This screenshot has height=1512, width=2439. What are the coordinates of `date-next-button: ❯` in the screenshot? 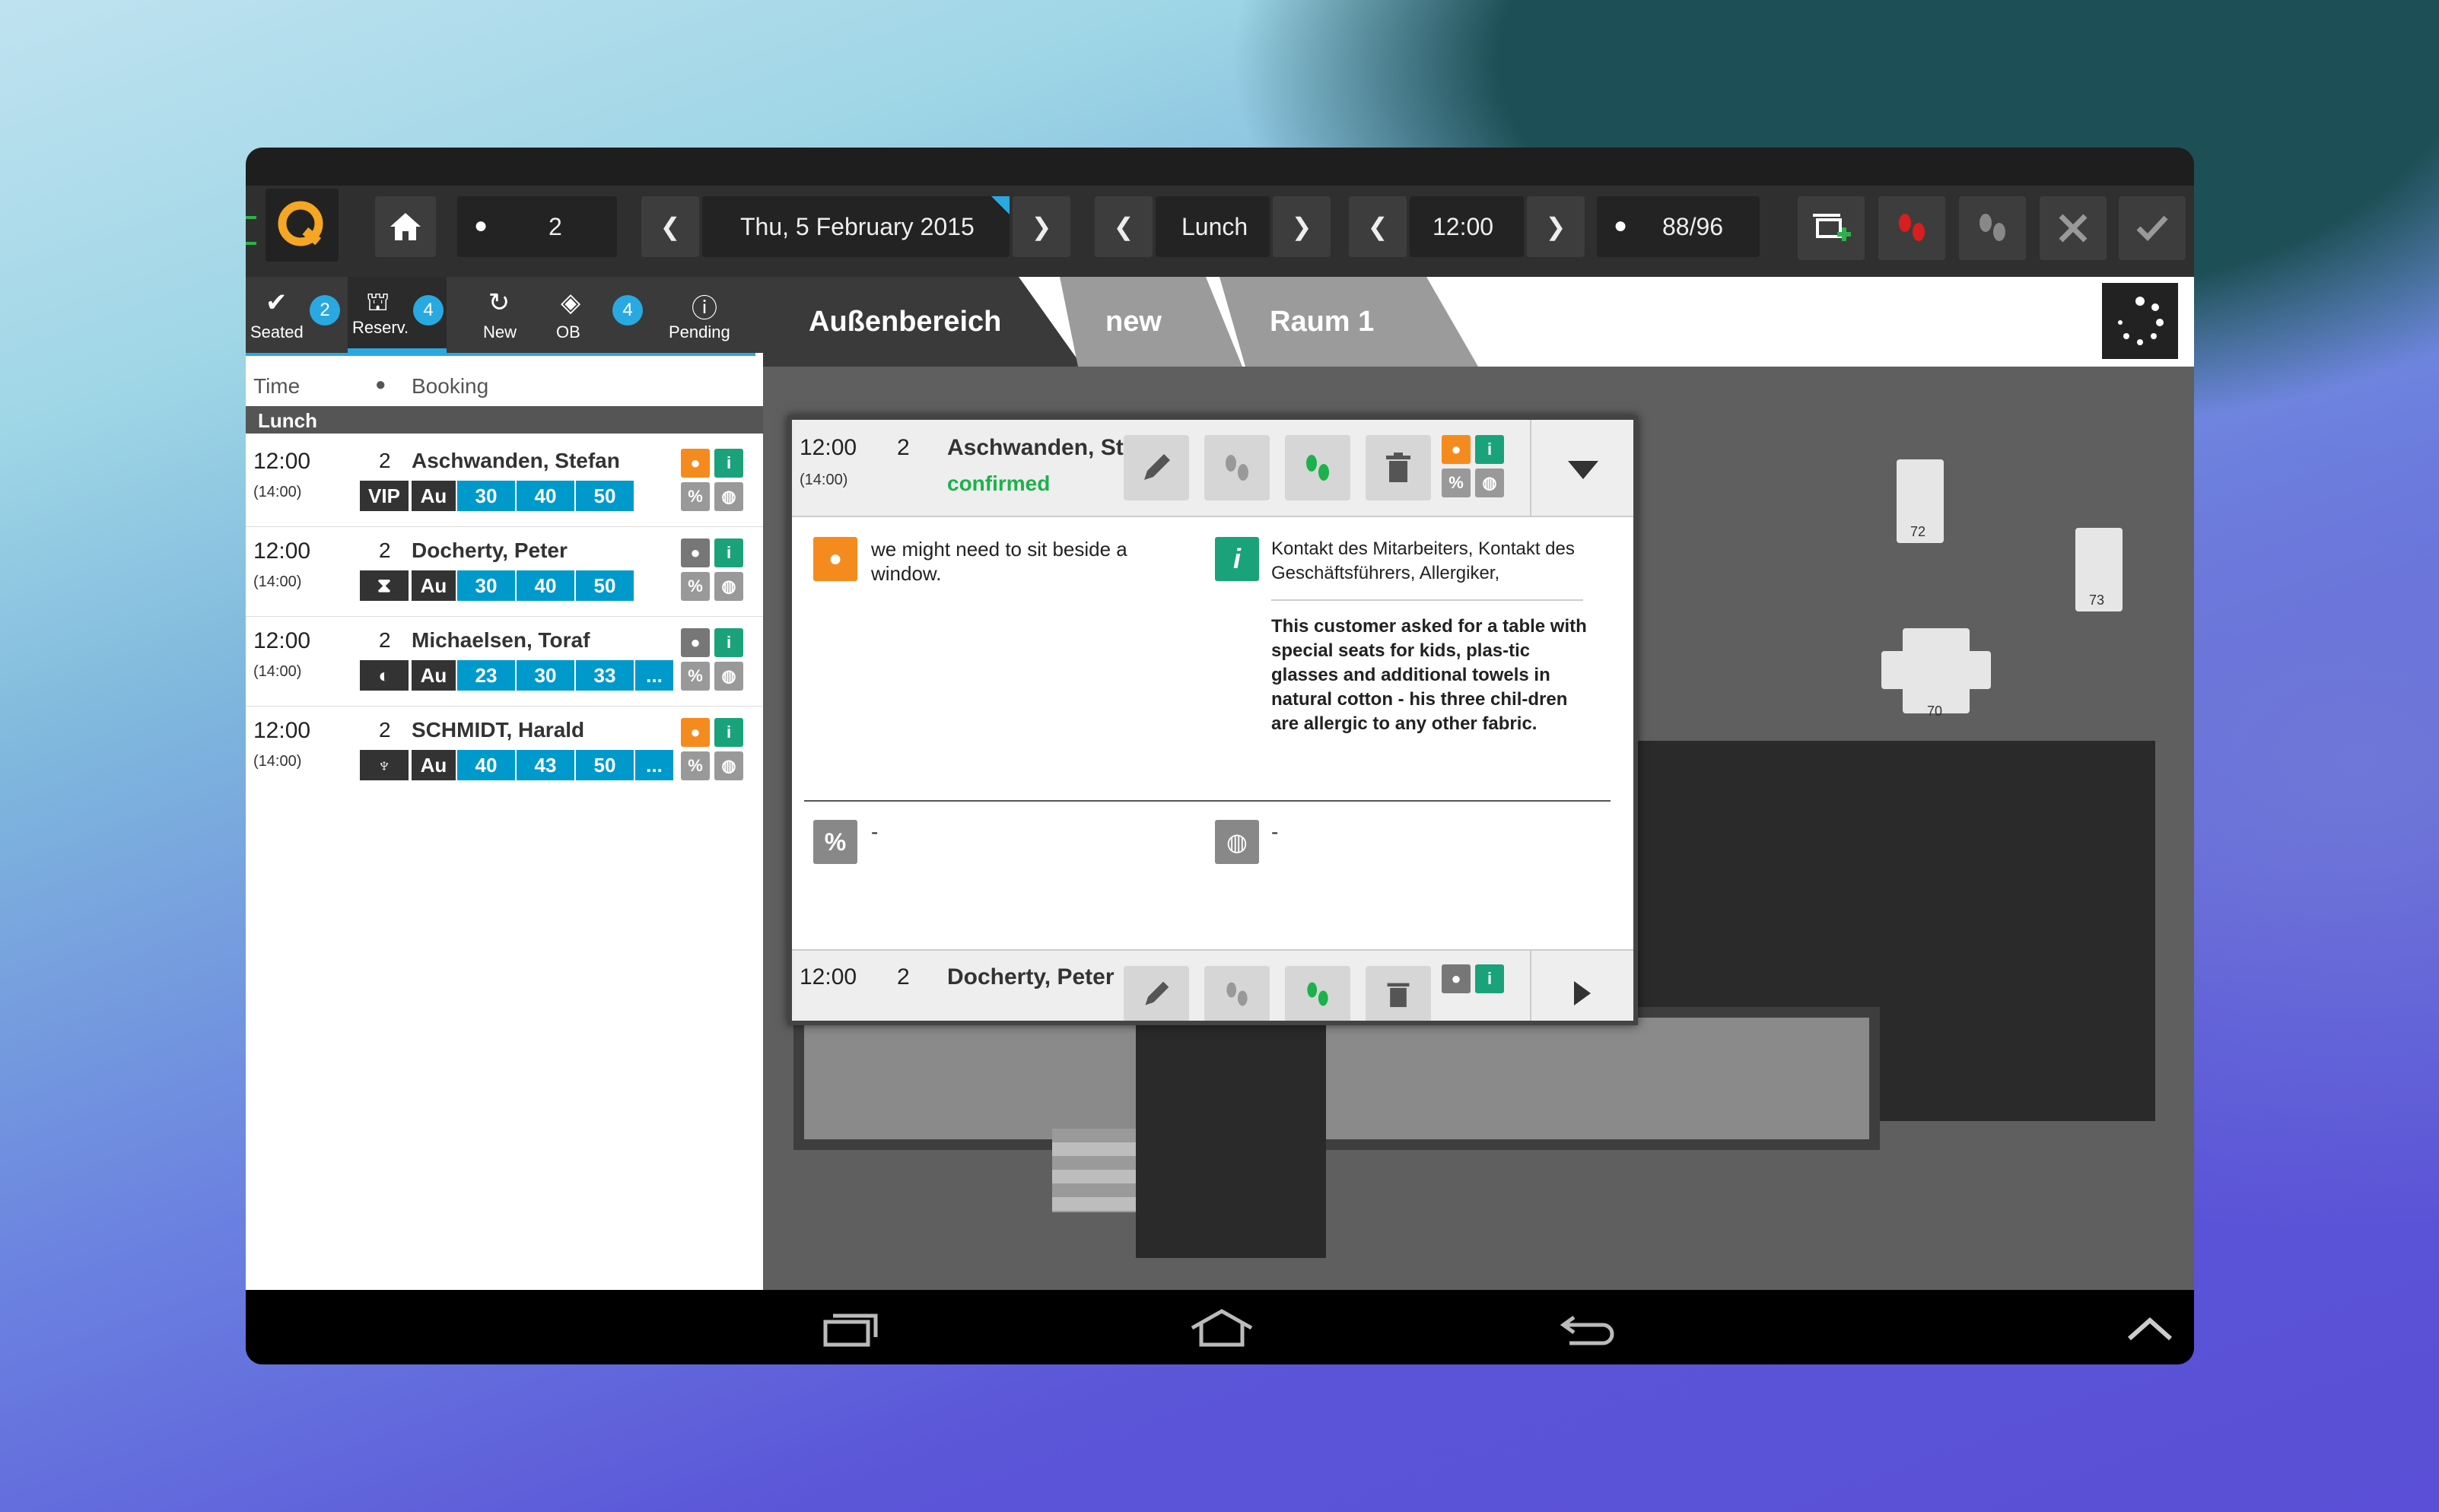 It's located at (1041, 226).